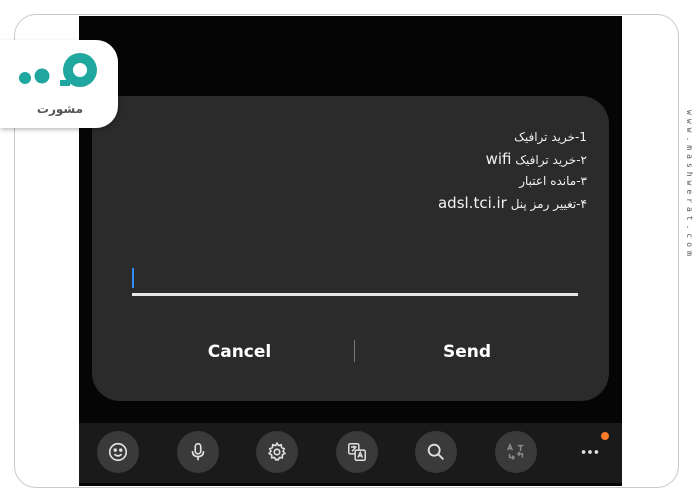 Image resolution: width=700 pixels, height=500 pixels. What do you see at coordinates (512, 203) in the screenshot?
I see `ussd-menu-item-4: ۴-تغییر رمز پنل adsl.tci.ir` at bounding box center [512, 203].